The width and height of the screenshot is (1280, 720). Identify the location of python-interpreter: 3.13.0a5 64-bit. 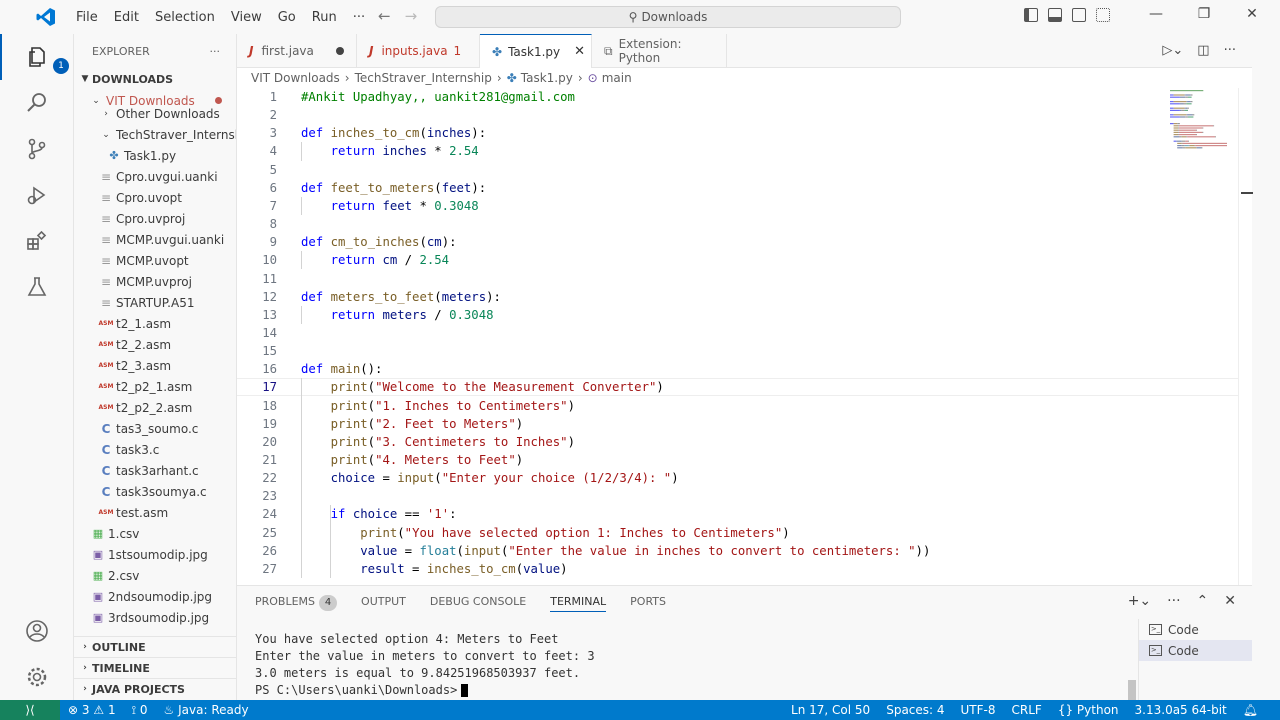
(1181, 710).